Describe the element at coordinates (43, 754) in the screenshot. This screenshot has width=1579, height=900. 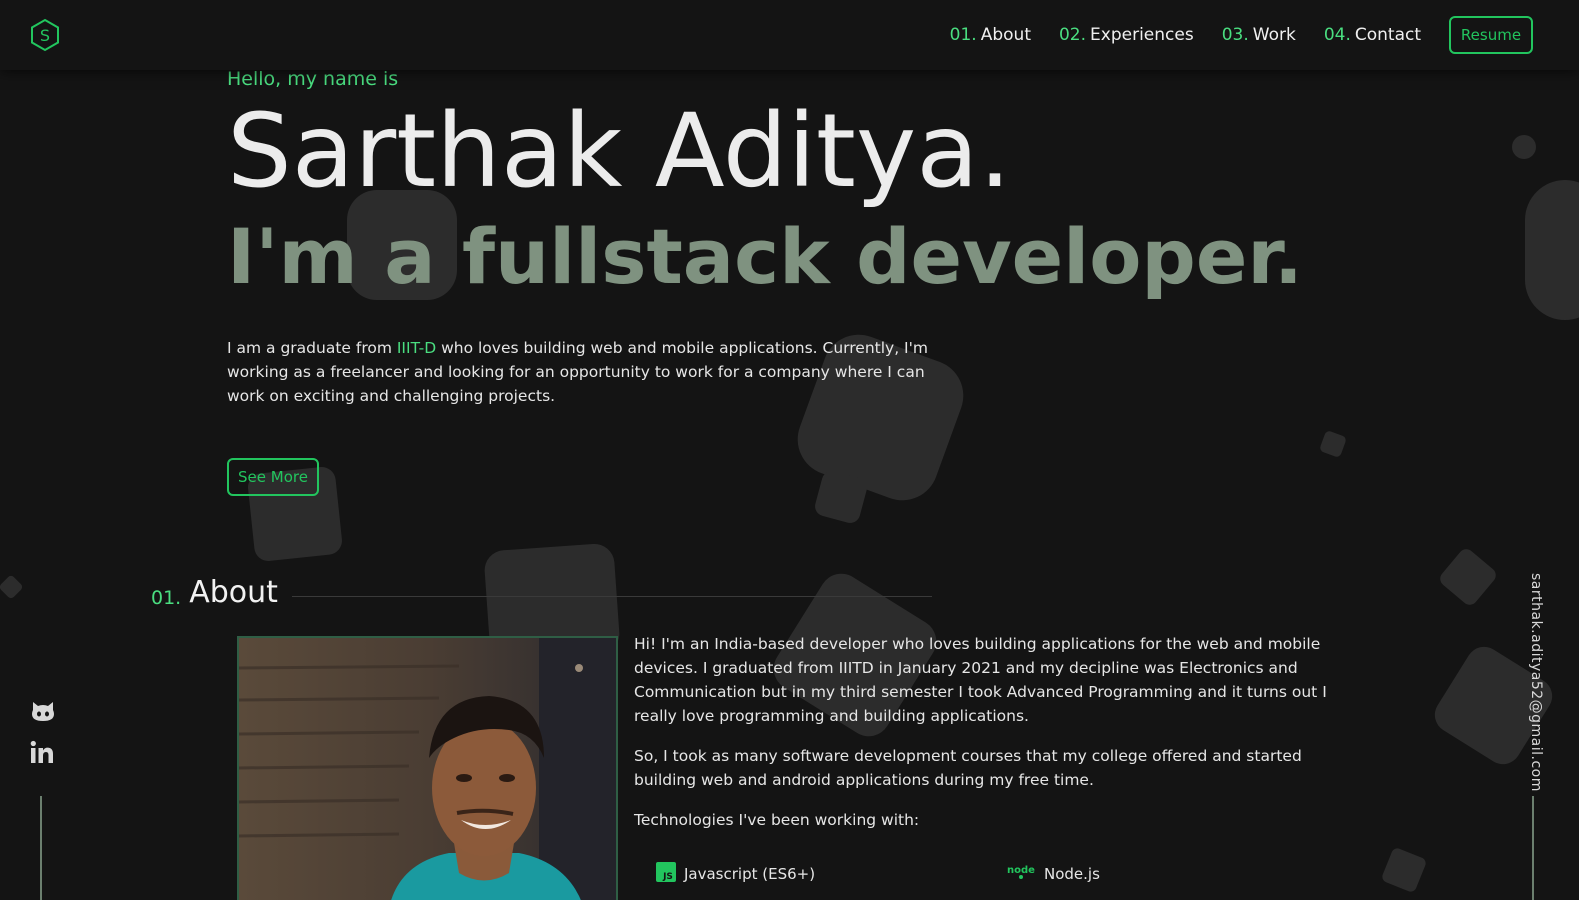
I see `linkedin-icon` at that location.